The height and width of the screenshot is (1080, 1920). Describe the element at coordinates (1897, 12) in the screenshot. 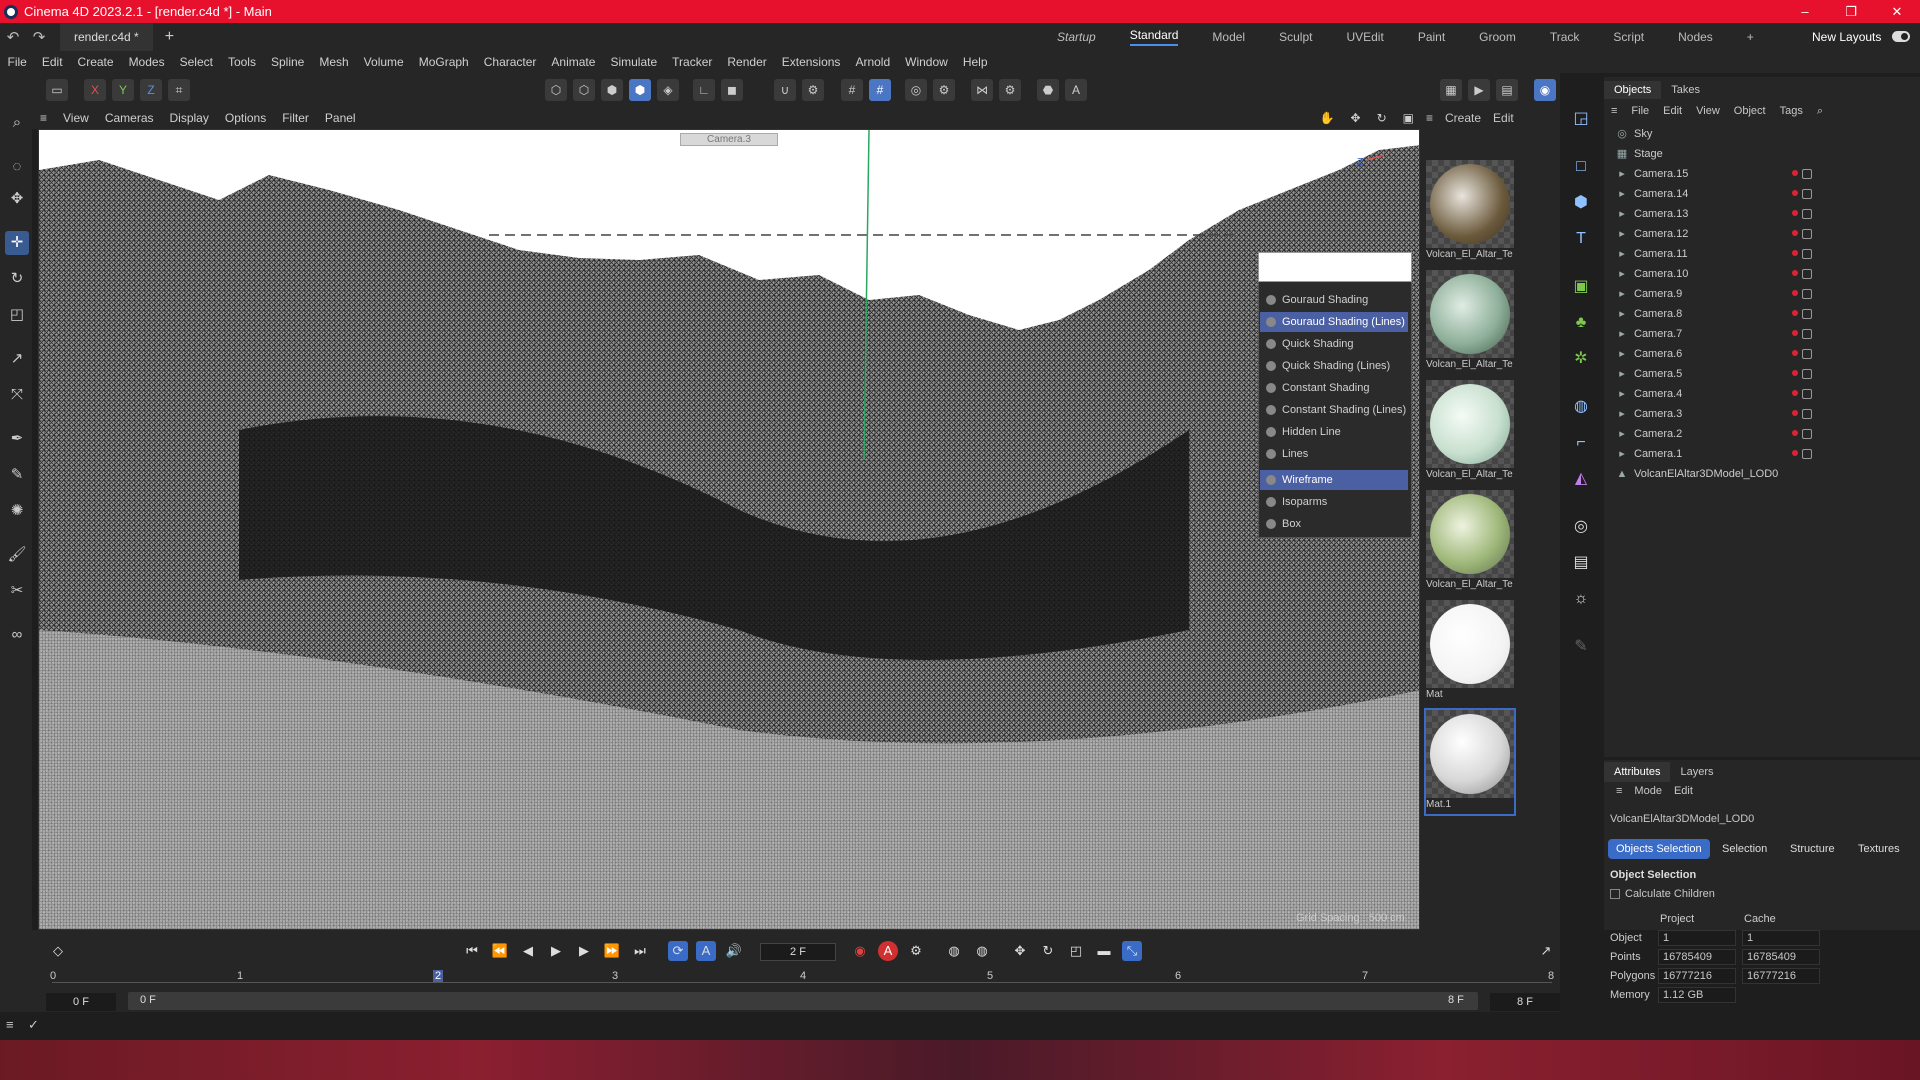

I see `close-button: ✕` at that location.